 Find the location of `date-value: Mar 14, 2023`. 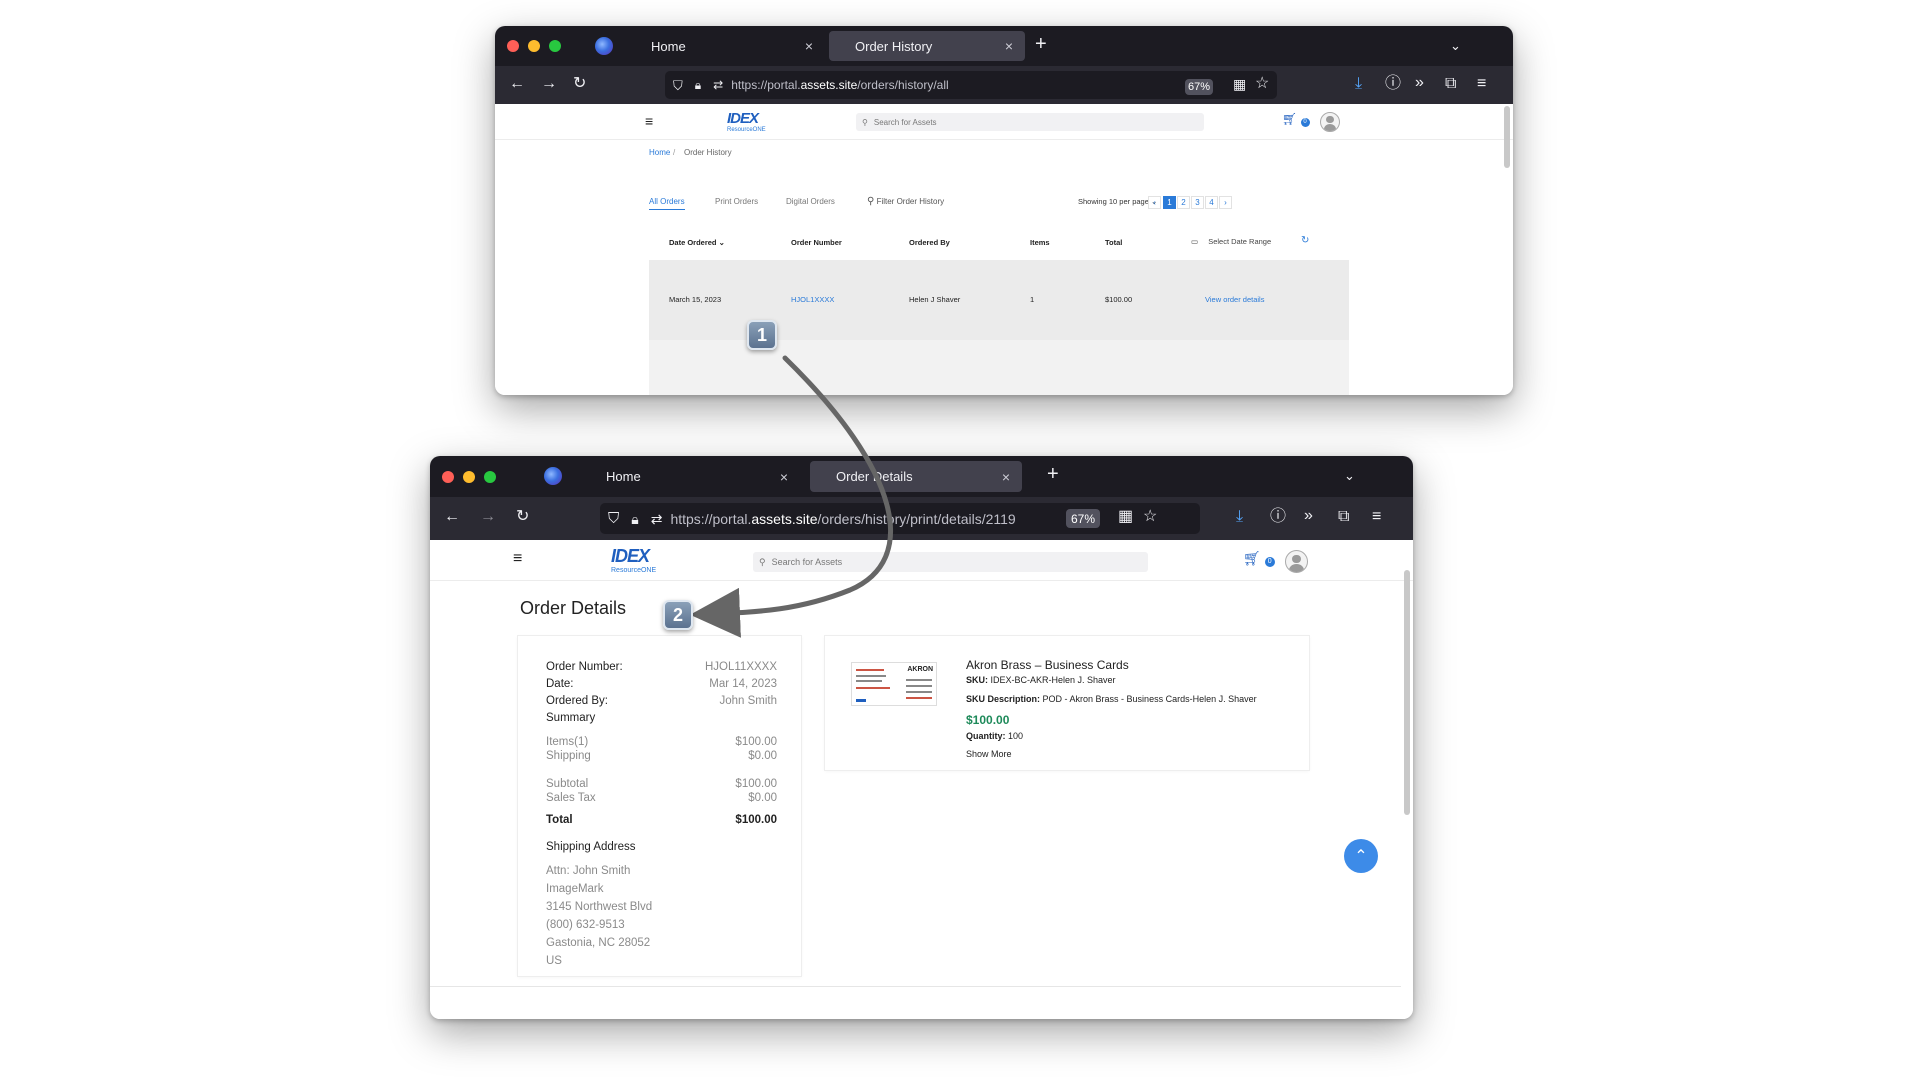

date-value: Mar 14, 2023 is located at coordinates (743, 684).